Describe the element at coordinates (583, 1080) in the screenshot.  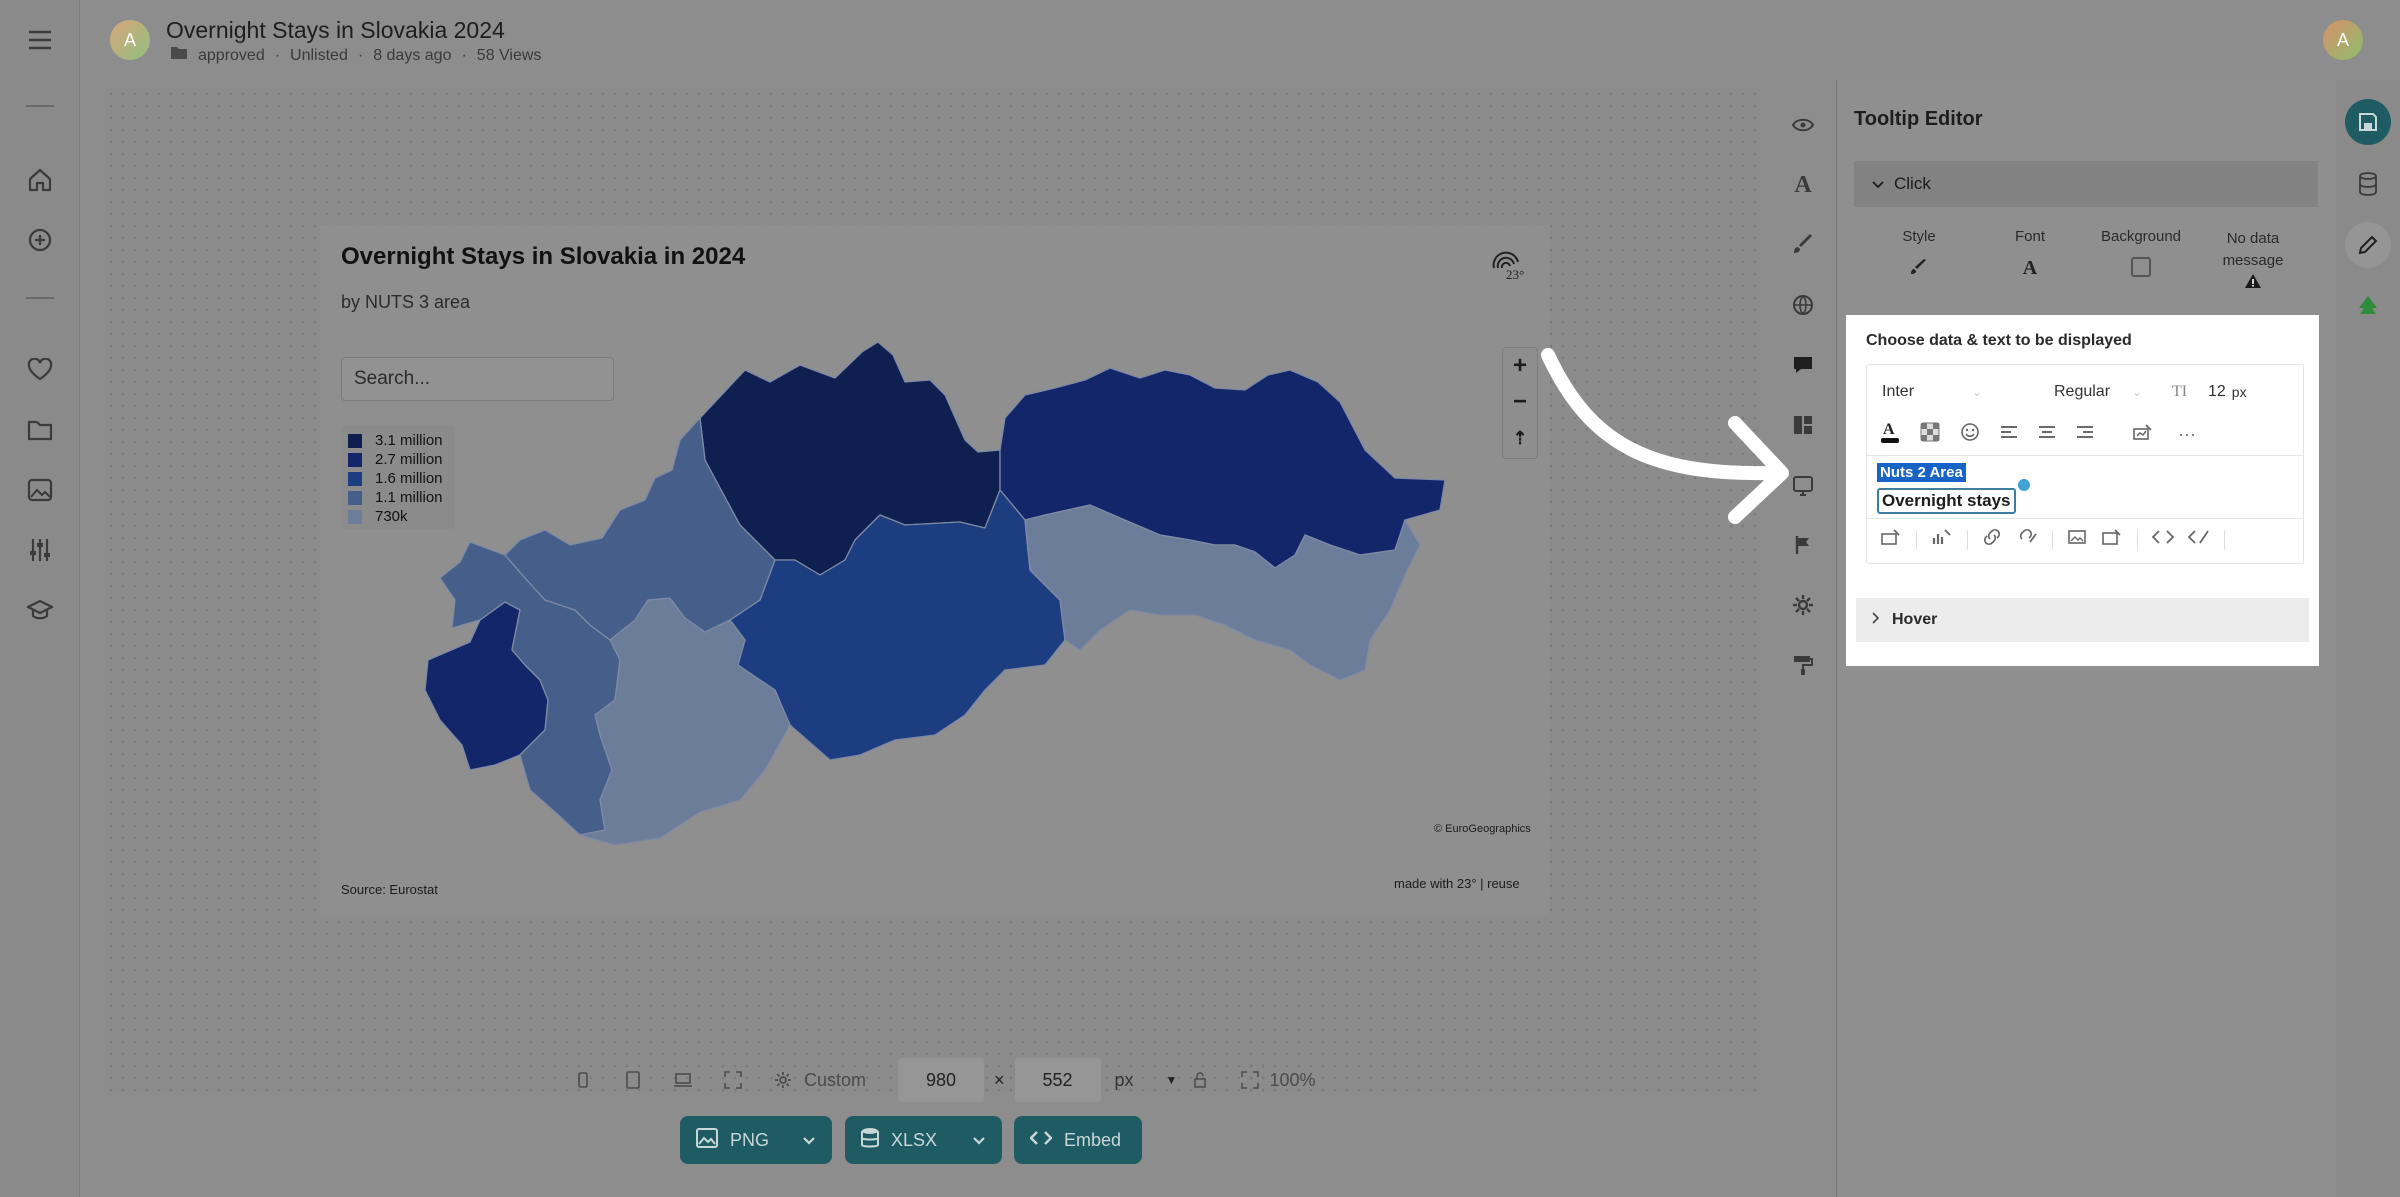
I see `mobile-size-icon` at that location.